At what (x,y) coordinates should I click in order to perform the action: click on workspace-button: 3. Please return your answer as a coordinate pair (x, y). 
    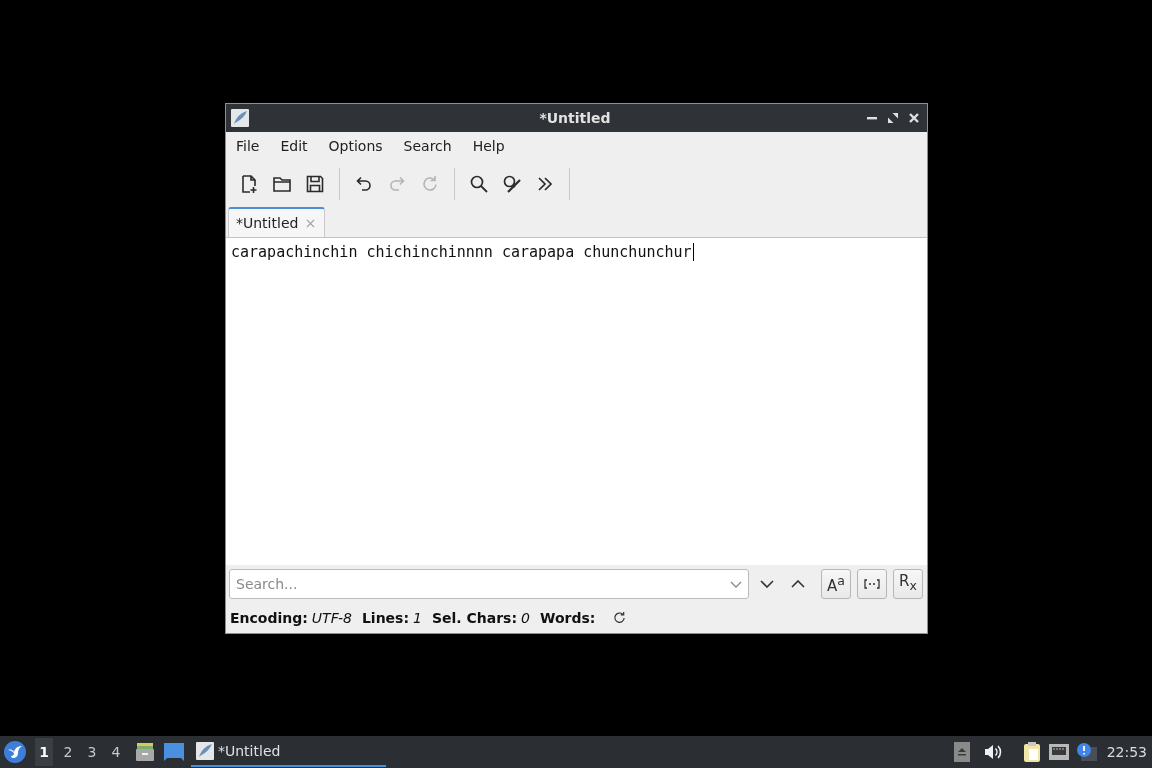
    Looking at the image, I should click on (92, 752).